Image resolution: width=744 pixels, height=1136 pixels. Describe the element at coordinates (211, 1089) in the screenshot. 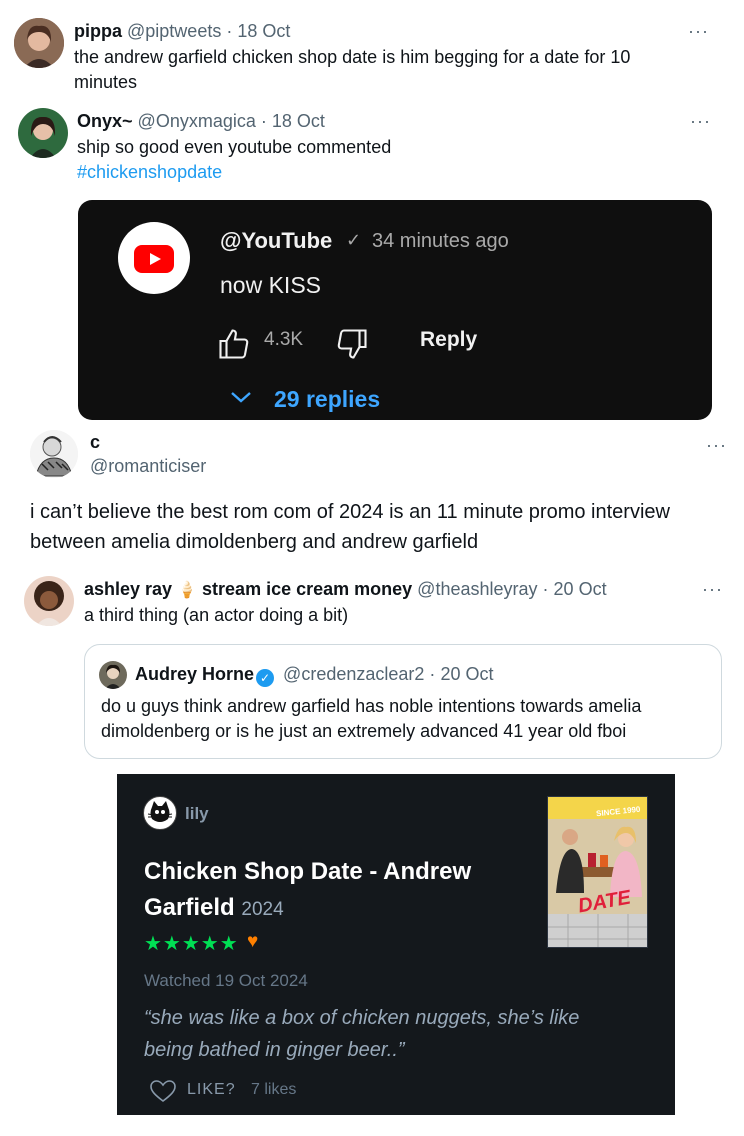

I see `like-label: LIKE?` at that location.